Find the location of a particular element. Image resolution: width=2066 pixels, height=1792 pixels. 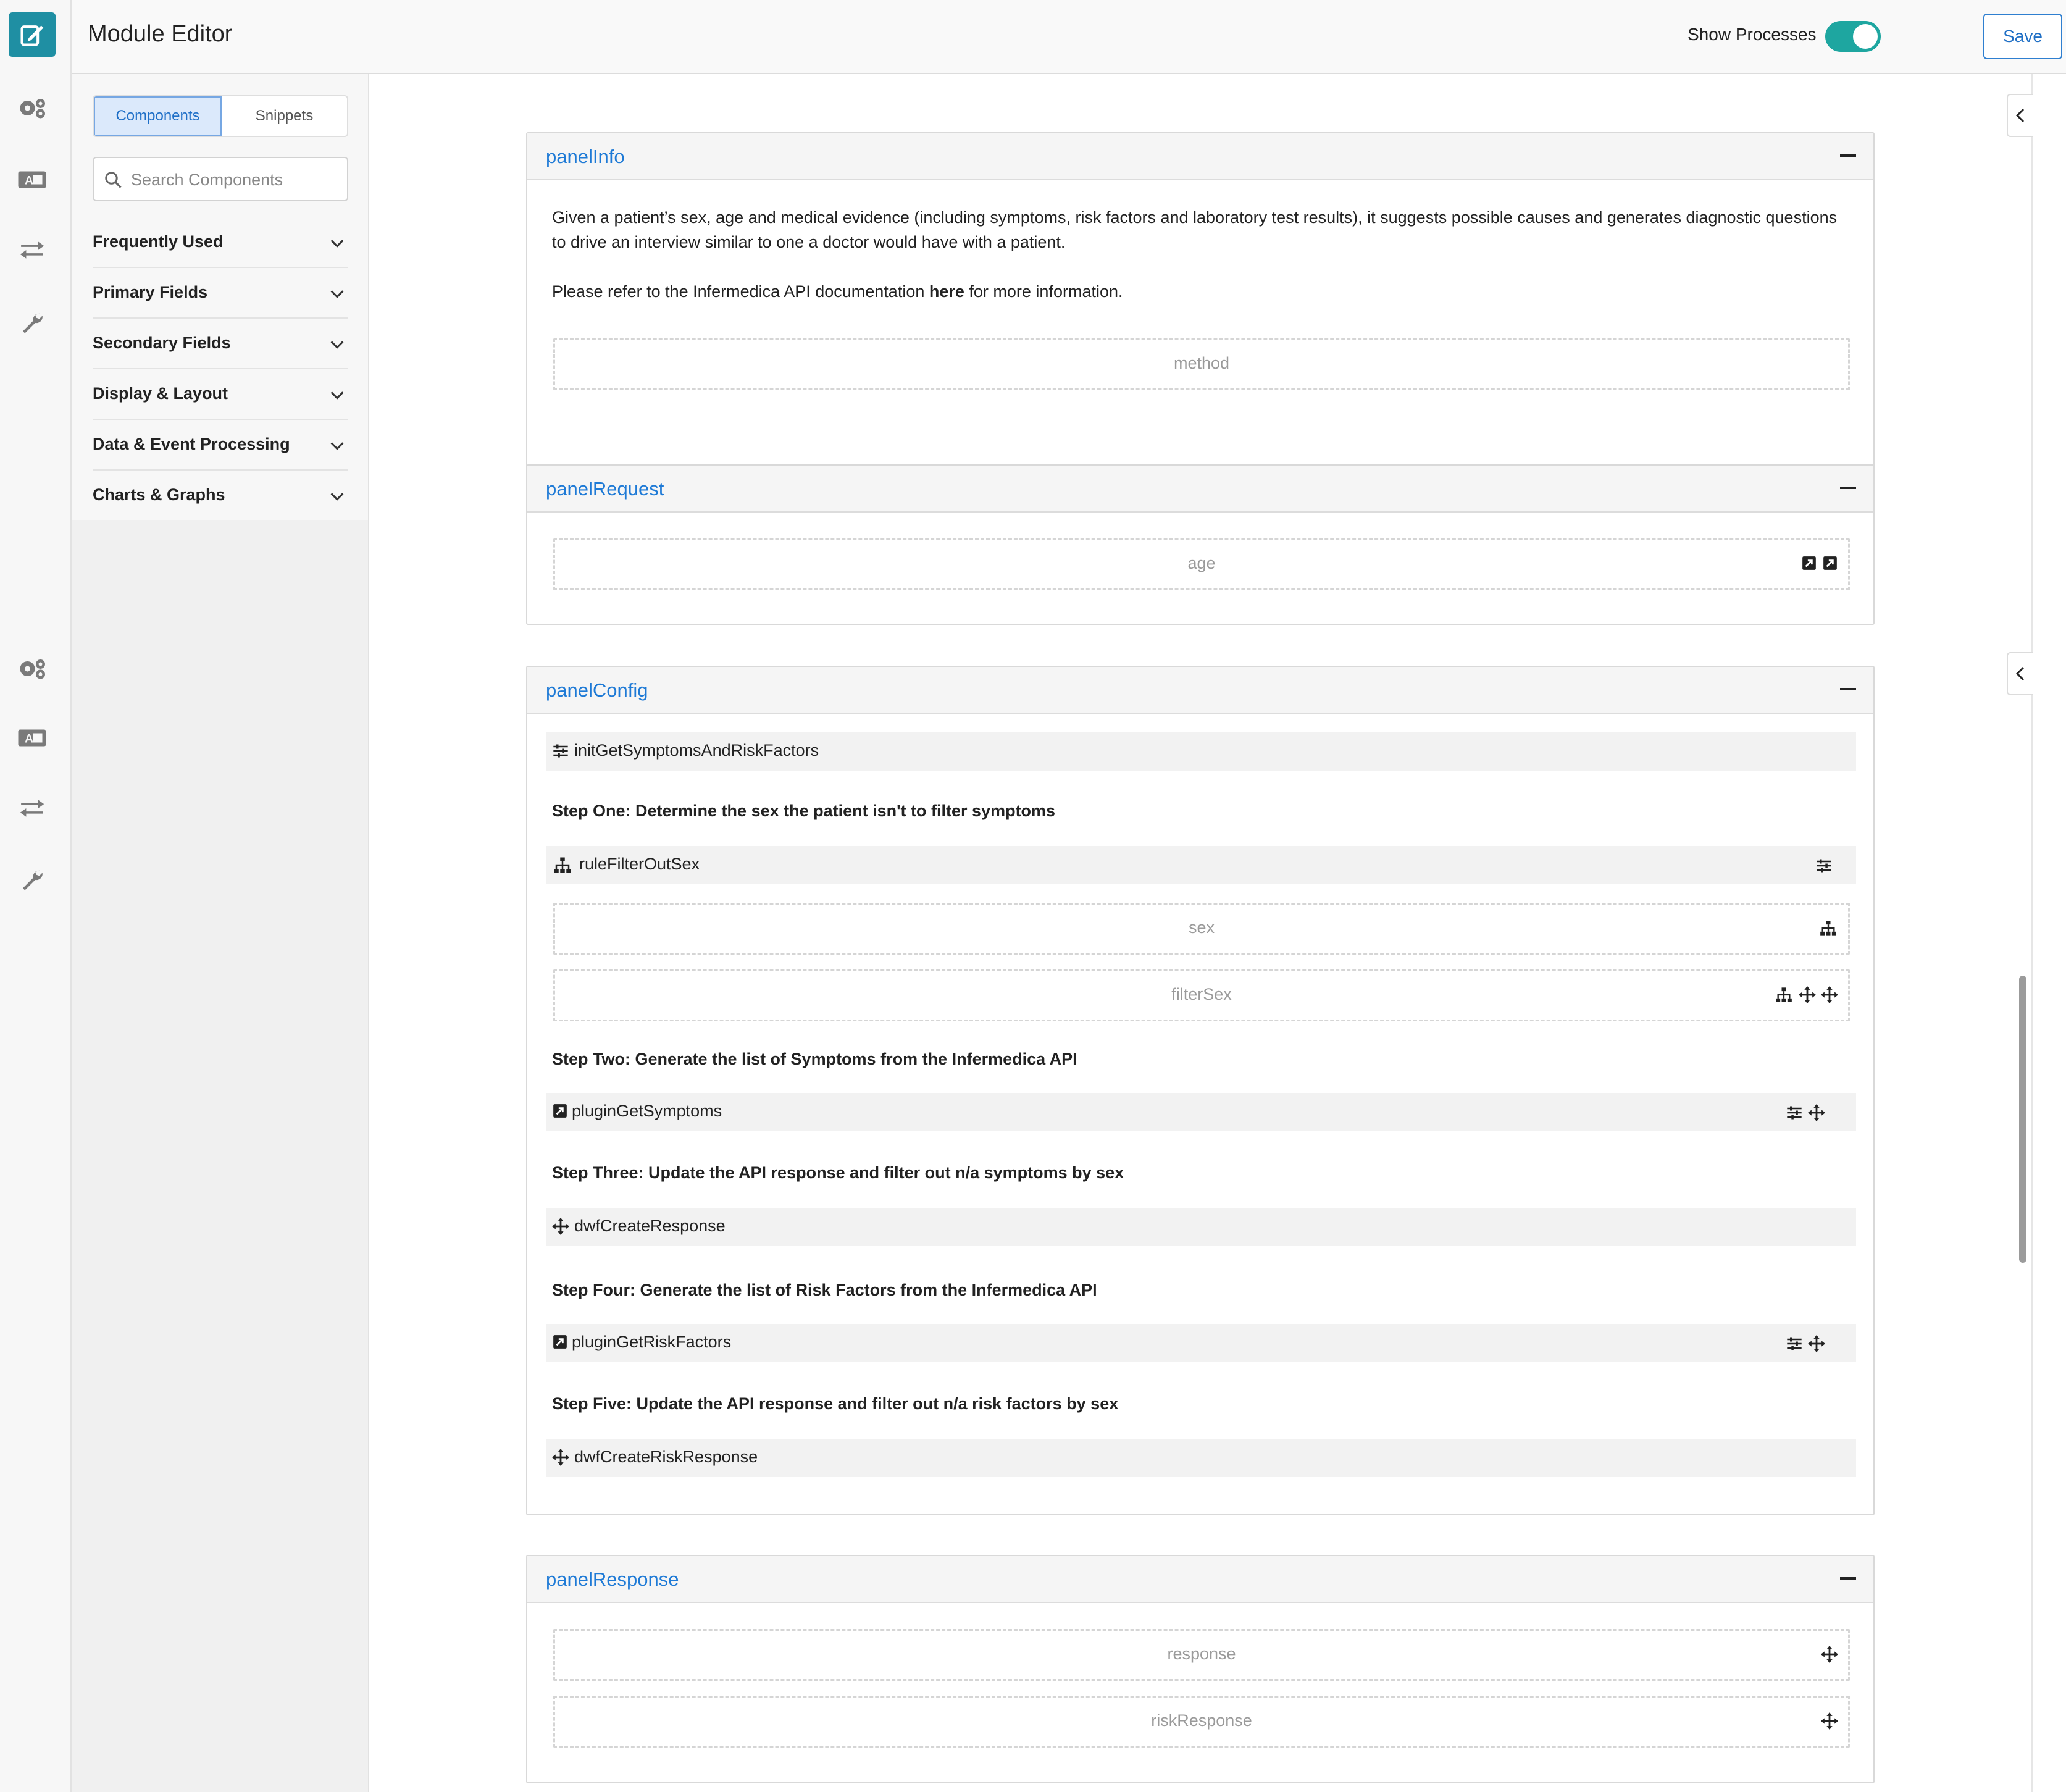

process-dwf-response: dwfCreateResponse is located at coordinates (1201, 1227).